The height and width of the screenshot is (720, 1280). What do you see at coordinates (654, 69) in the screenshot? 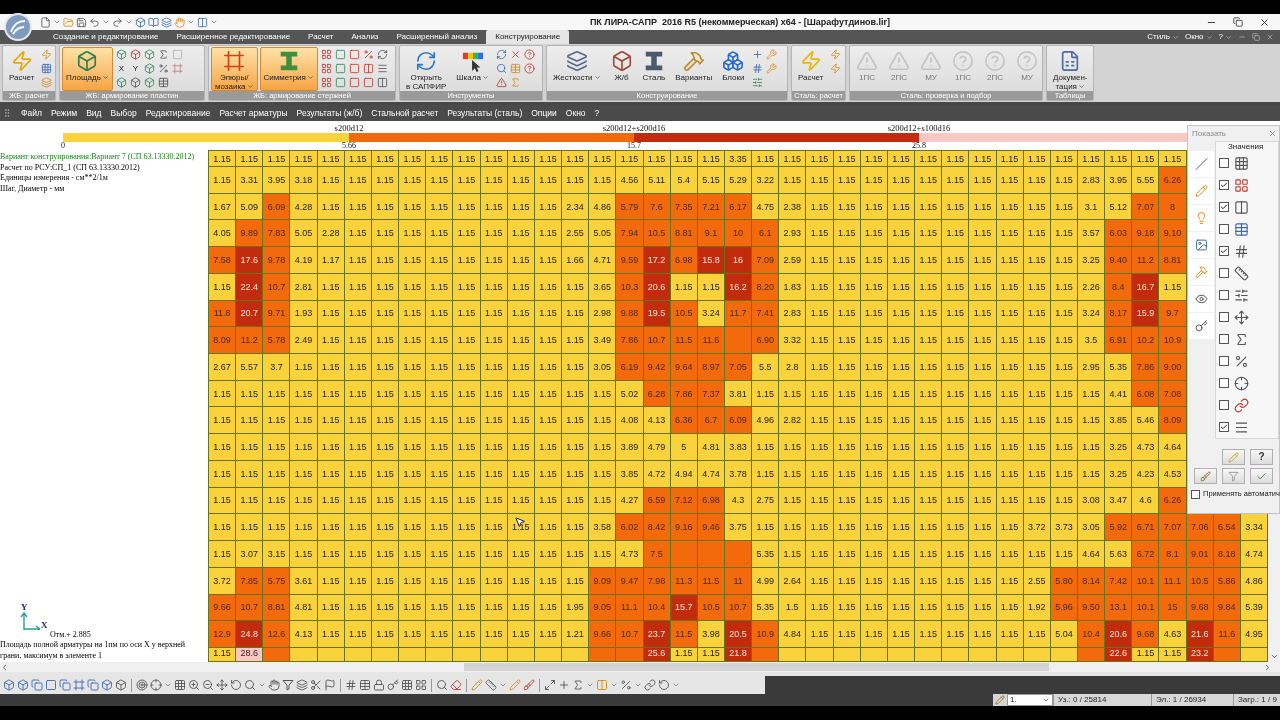
I see `ribbon-button: Сталь` at bounding box center [654, 69].